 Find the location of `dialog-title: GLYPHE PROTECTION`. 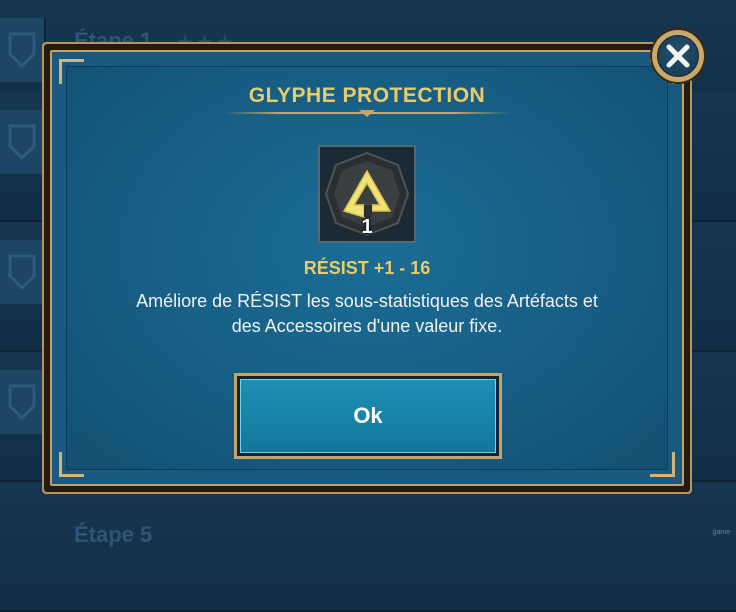

dialog-title: GLYPHE PROTECTION is located at coordinates (367, 95).